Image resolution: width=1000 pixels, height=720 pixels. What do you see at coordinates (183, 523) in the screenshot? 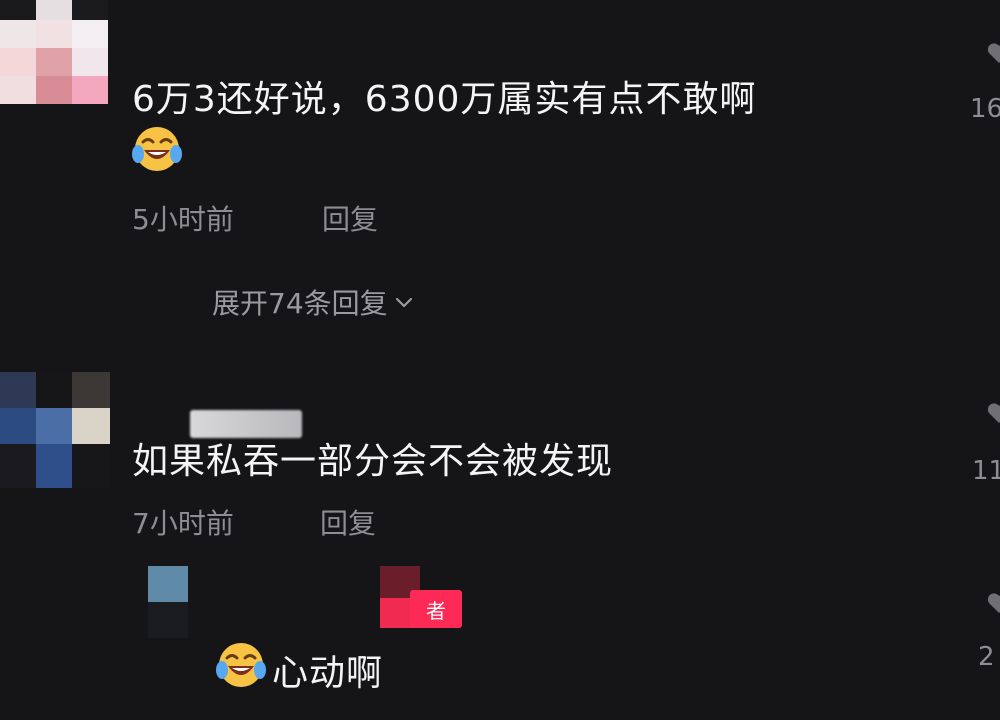
I see `comment-timestamp: 7小时前` at bounding box center [183, 523].